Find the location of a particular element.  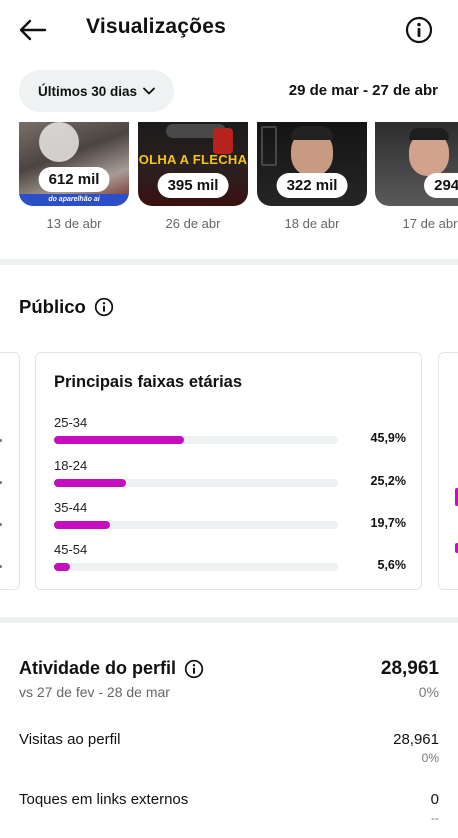

metric-row: Visitas ao perfil 28,961 0% is located at coordinates (229, 748).